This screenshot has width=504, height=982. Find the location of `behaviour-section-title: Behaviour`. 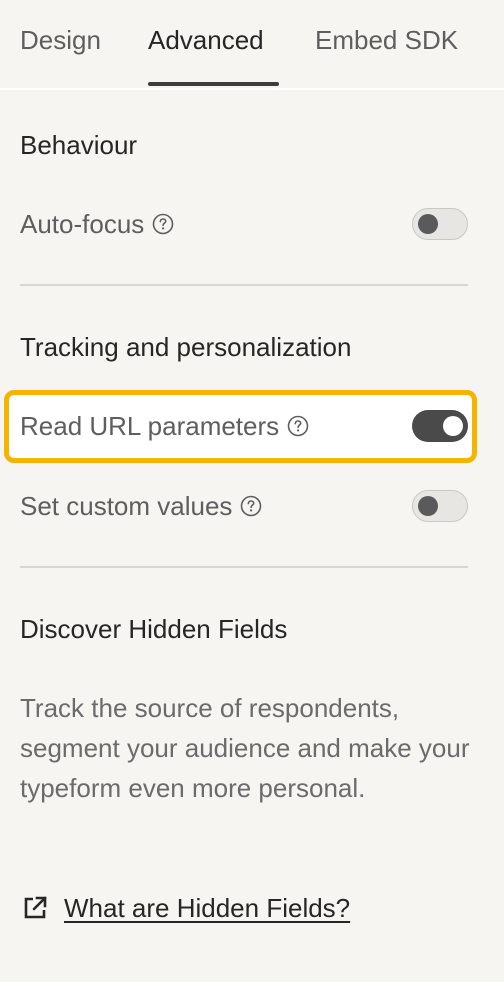

behaviour-section-title: Behaviour is located at coordinates (79, 145).